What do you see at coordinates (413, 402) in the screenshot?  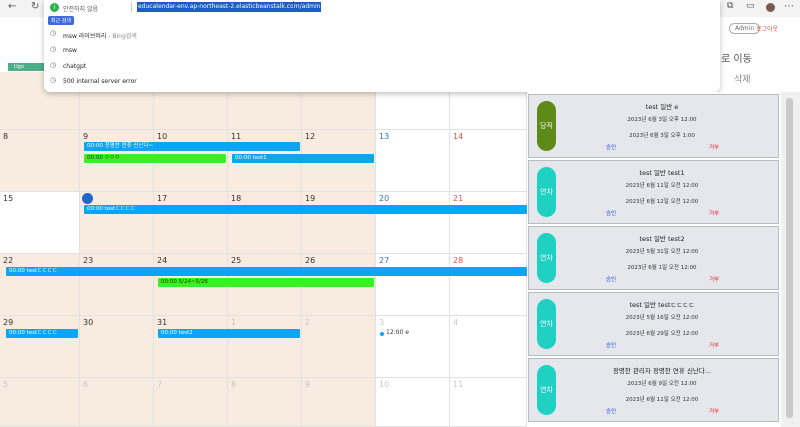 I see `day-cell: 10` at bounding box center [413, 402].